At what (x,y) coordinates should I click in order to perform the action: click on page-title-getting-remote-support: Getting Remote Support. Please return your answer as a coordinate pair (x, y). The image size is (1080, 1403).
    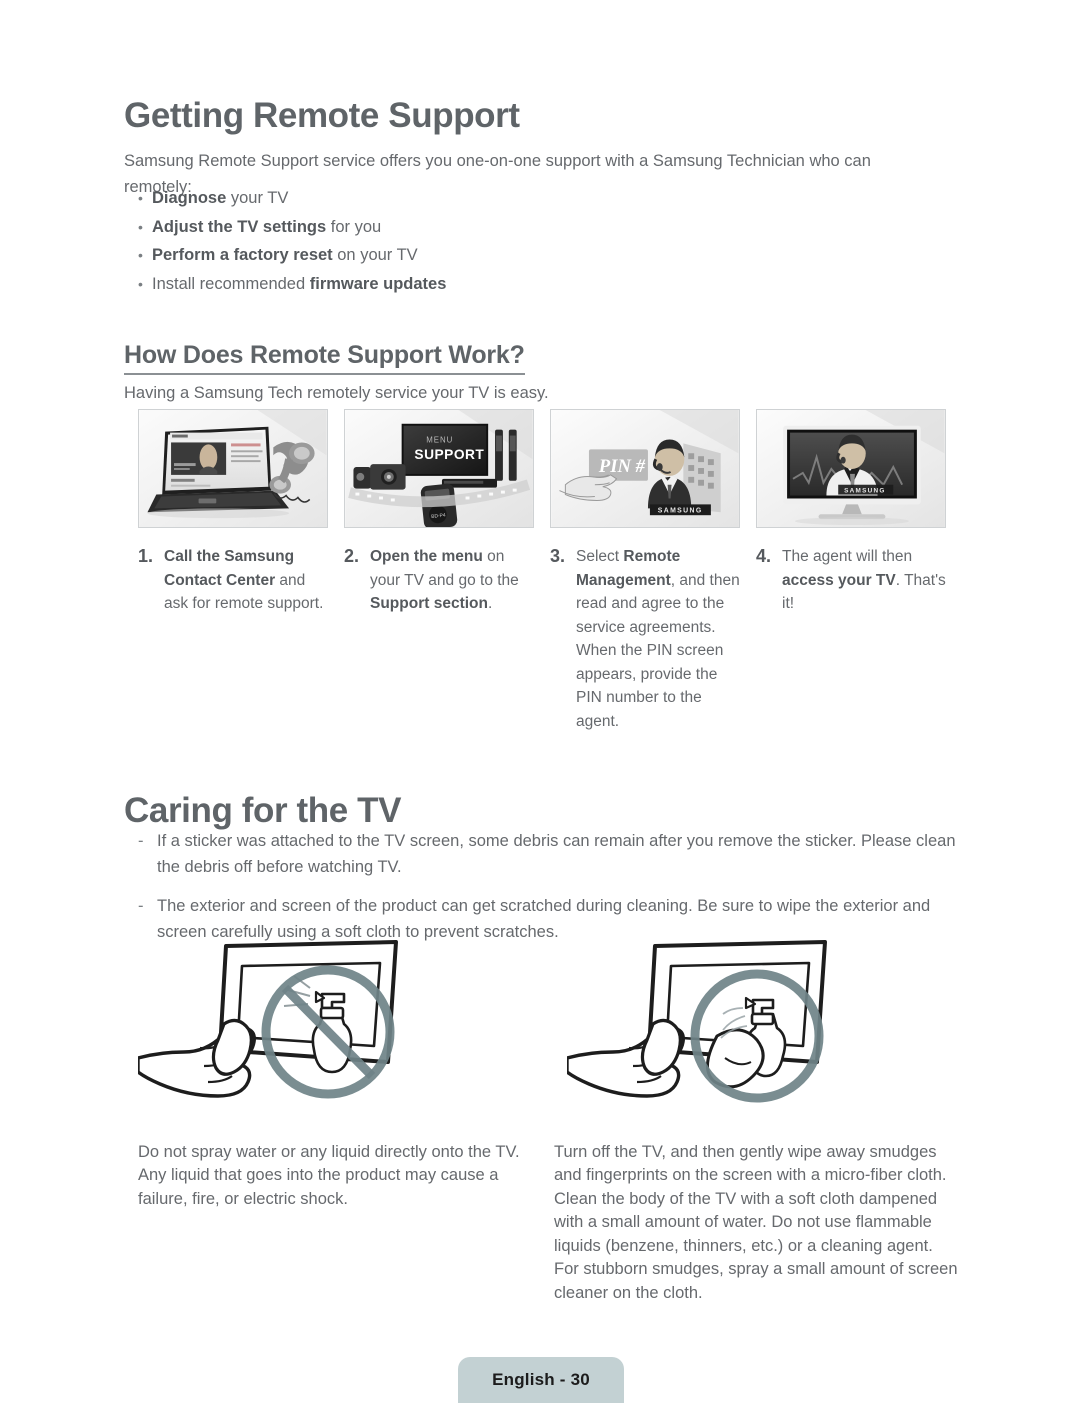
    Looking at the image, I should click on (322, 116).